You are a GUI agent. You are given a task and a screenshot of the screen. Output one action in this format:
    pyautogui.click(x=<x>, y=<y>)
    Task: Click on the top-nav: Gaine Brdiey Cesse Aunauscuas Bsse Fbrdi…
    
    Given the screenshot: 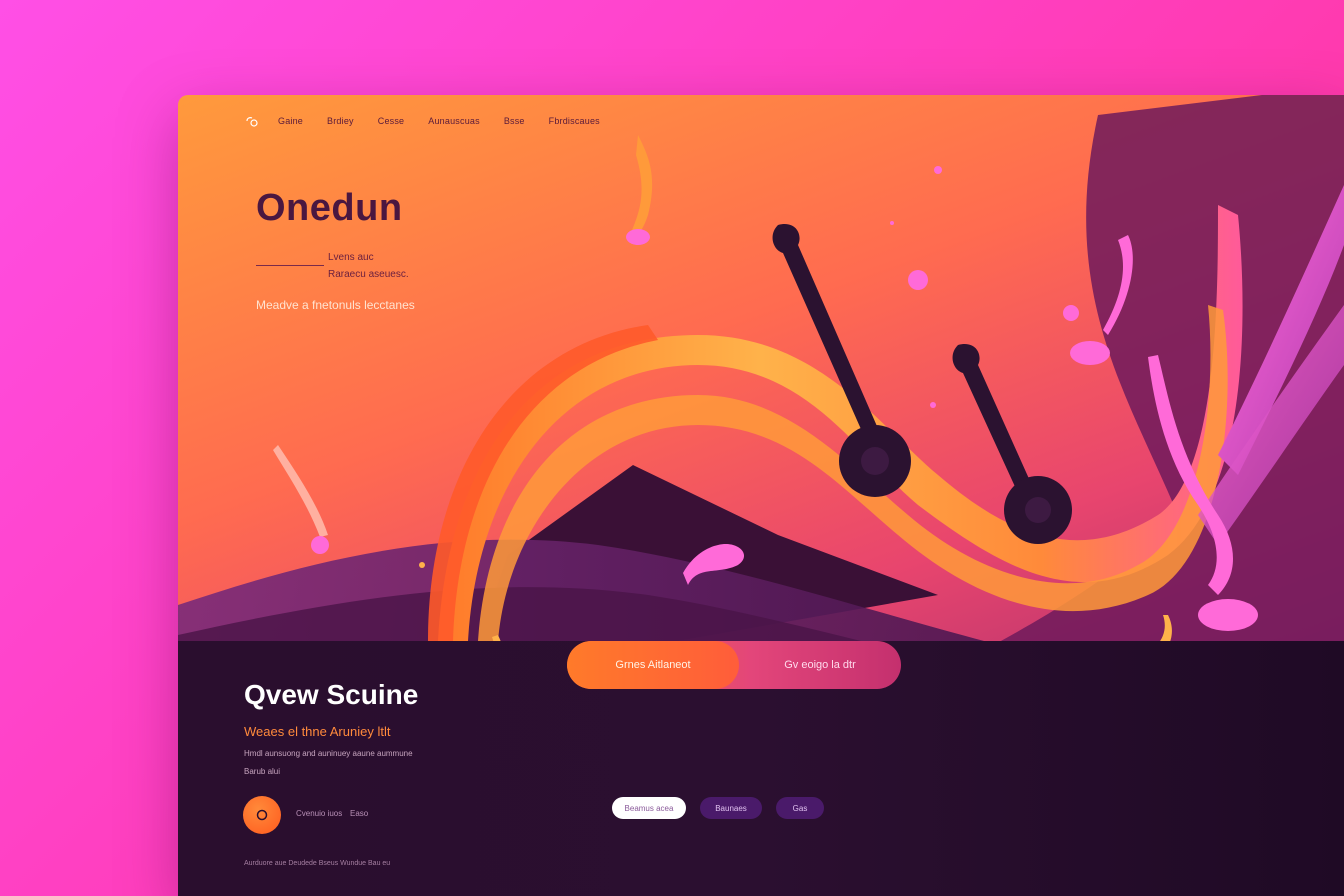 What is the action you would take?
    pyautogui.click(x=434, y=121)
    